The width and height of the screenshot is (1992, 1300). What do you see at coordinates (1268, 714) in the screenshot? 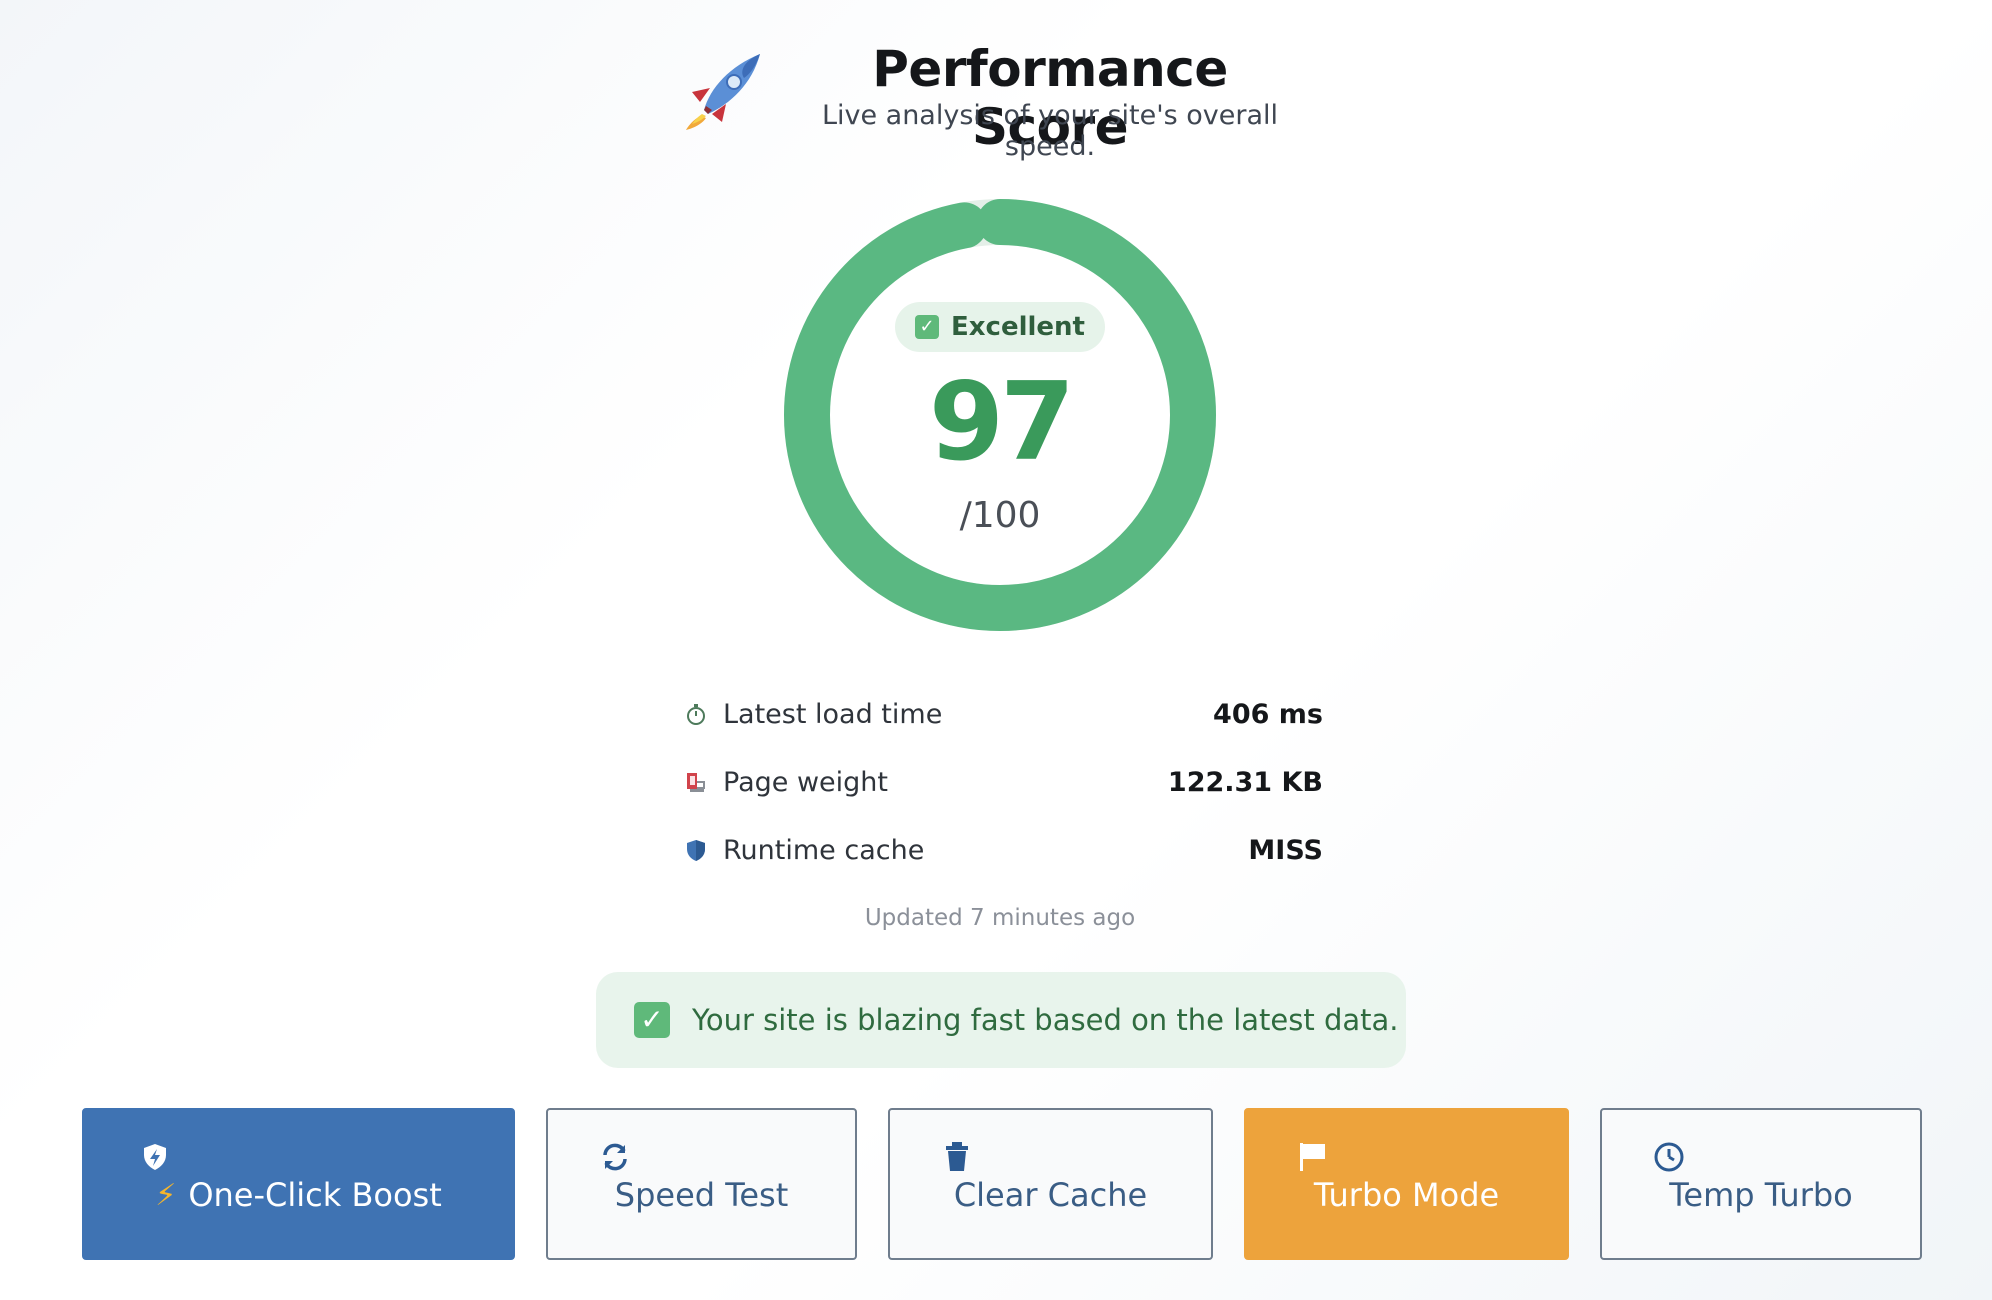
I see `metric-value: 406 ms` at bounding box center [1268, 714].